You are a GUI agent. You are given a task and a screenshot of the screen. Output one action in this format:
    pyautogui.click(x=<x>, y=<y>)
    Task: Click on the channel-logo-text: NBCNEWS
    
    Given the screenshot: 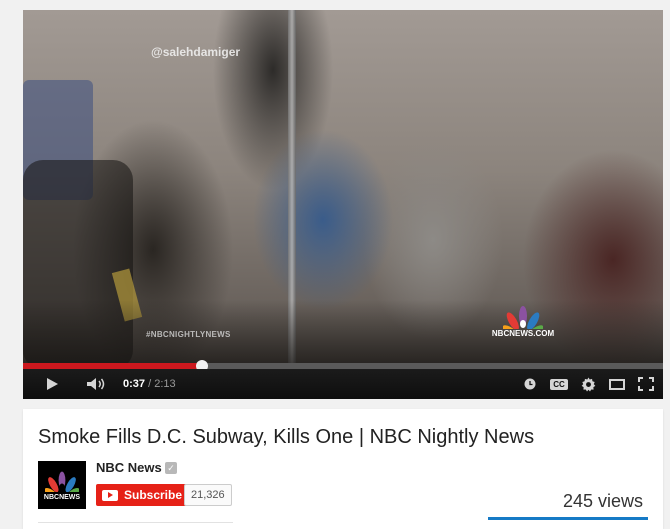 What is the action you would take?
    pyautogui.click(x=62, y=497)
    